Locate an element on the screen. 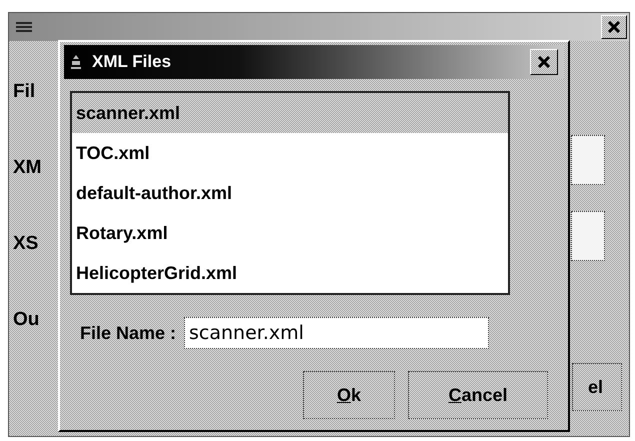  cancel-button: el is located at coordinates (597, 387).